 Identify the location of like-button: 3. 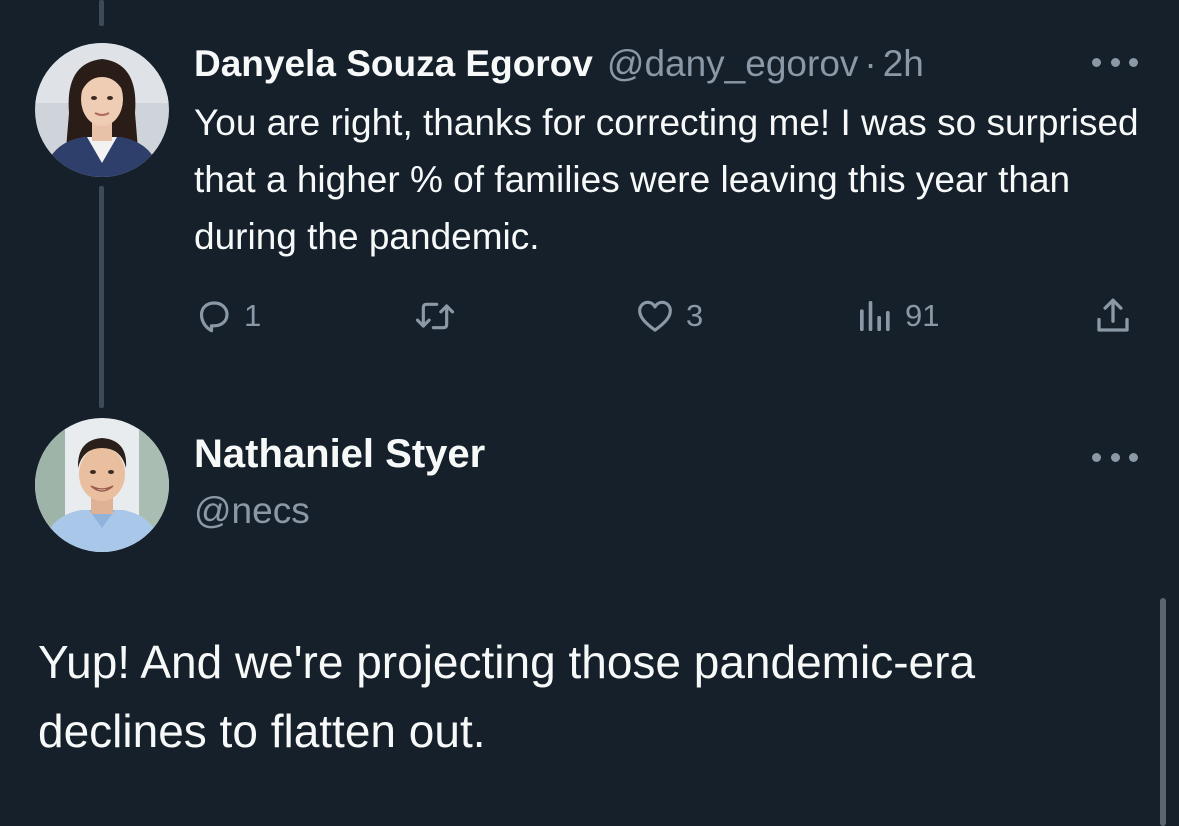
(668, 316).